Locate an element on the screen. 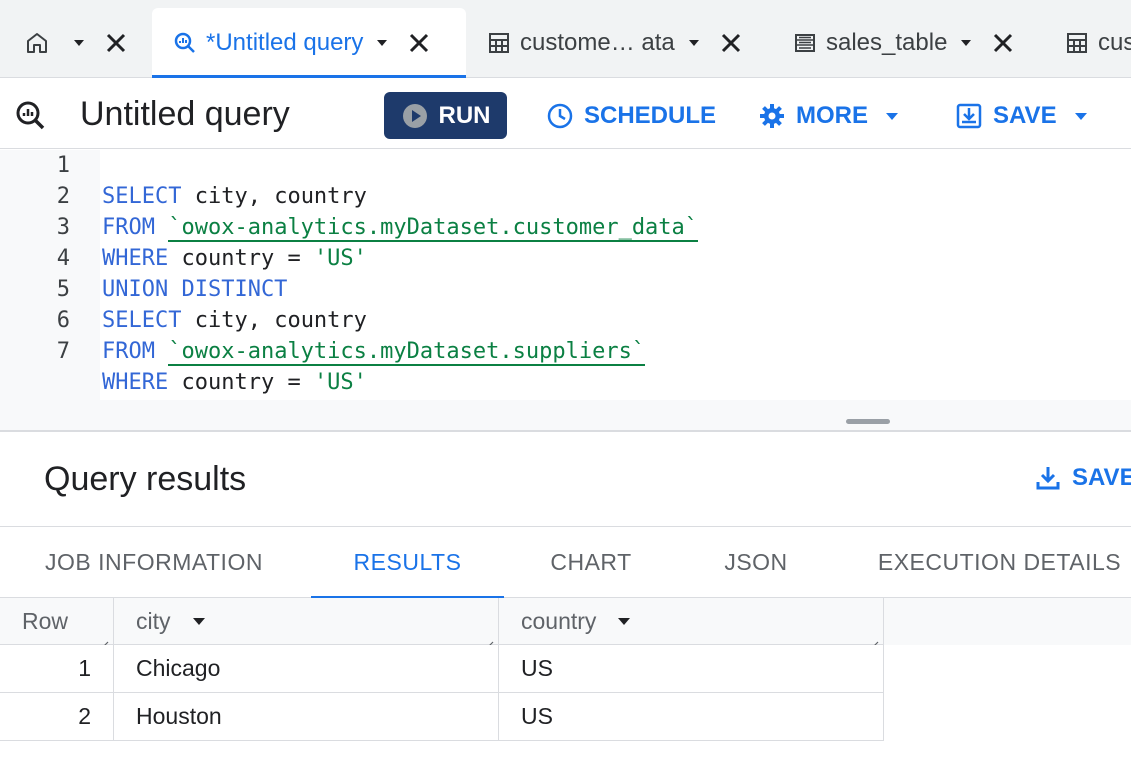  column-header-row: Row is located at coordinates (57, 624).